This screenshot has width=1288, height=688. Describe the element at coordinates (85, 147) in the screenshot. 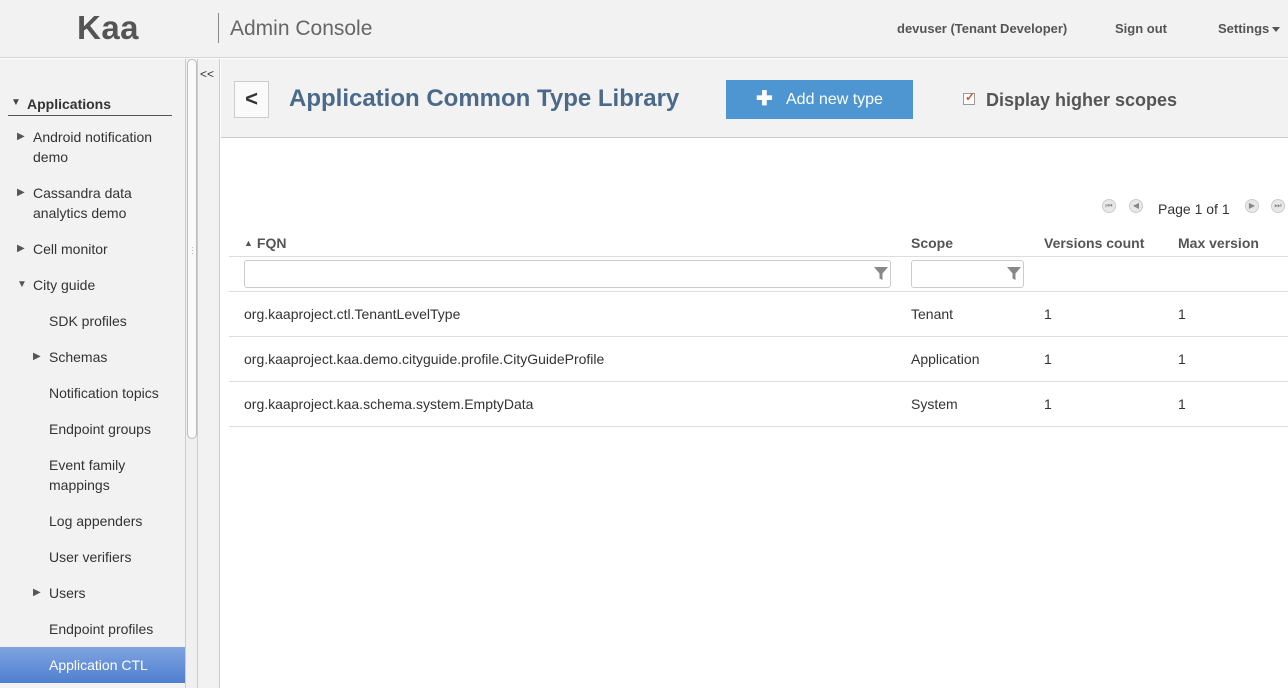

I see `sidebar-item-android-notification-demo: ▶ Android notification demo` at that location.